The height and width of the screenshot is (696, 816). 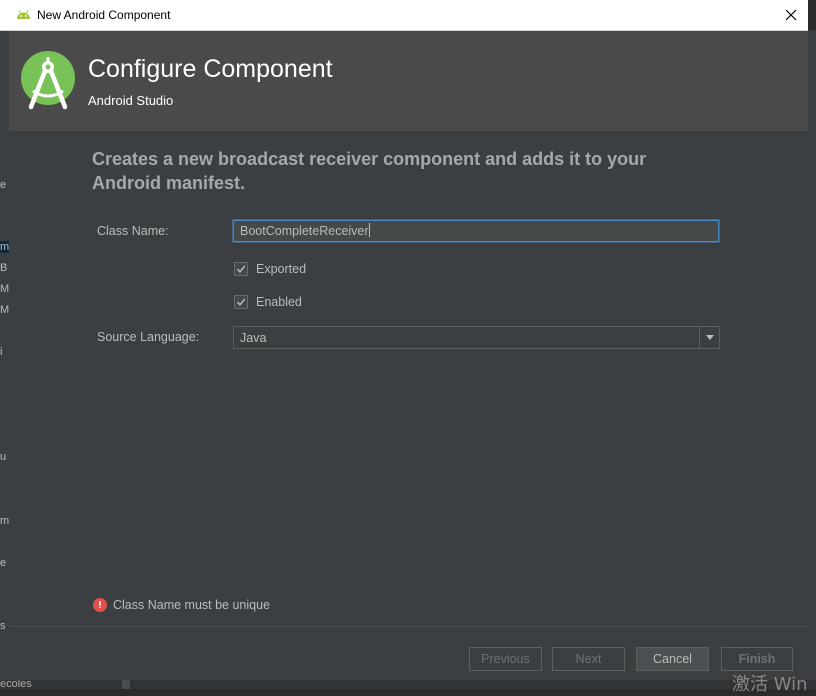 What do you see at coordinates (192, 605) in the screenshot?
I see `validation-message: Class Name must be unique` at bounding box center [192, 605].